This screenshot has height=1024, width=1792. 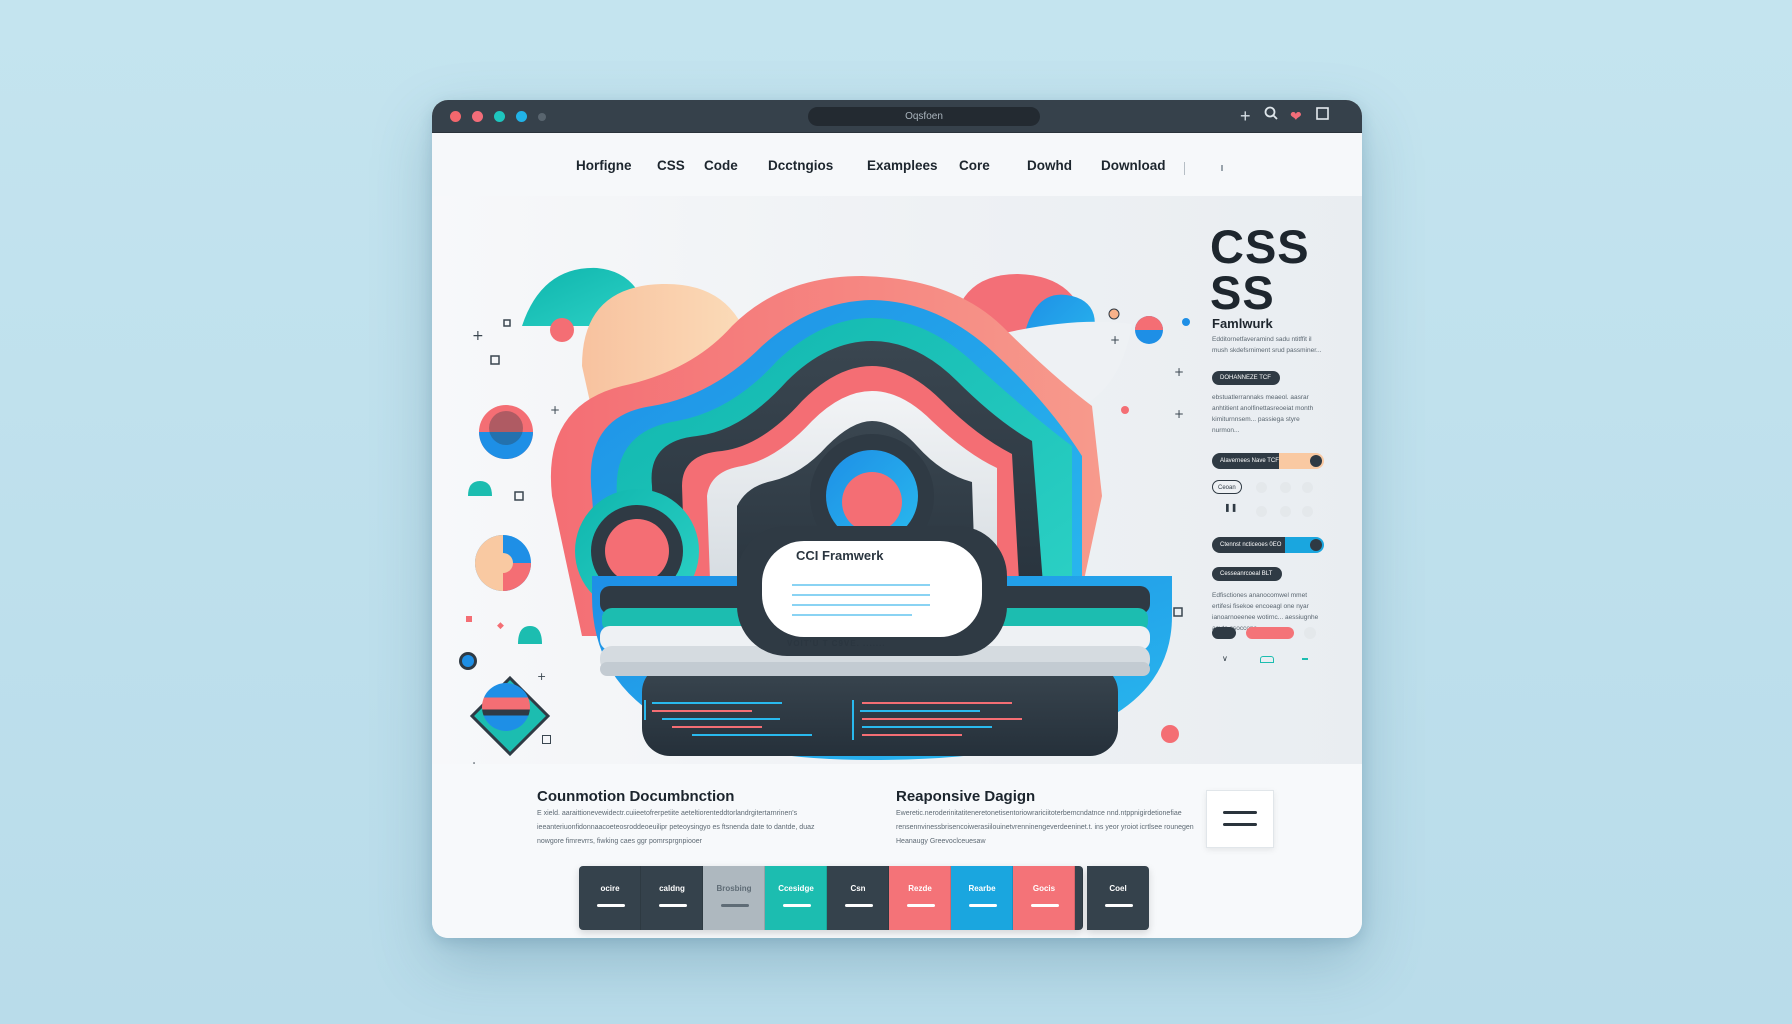 What do you see at coordinates (858, 898) in the screenshot?
I see `swatch-csn: Csn` at bounding box center [858, 898].